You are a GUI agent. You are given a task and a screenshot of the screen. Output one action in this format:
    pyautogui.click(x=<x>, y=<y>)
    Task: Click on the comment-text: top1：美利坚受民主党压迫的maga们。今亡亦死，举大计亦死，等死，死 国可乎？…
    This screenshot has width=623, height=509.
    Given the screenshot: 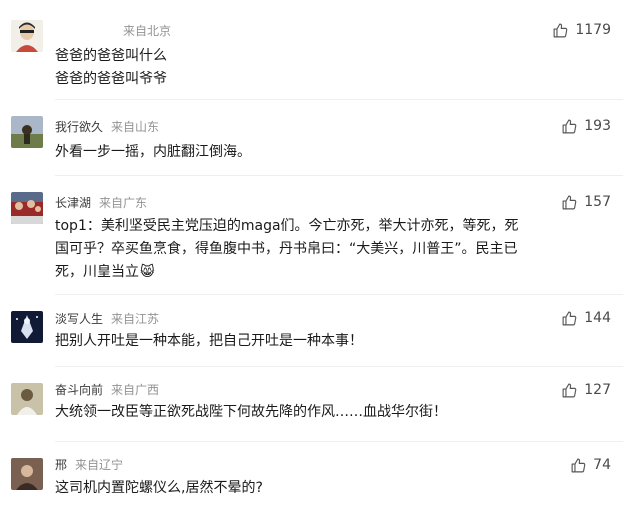 What is the action you would take?
    pyautogui.click(x=331, y=249)
    